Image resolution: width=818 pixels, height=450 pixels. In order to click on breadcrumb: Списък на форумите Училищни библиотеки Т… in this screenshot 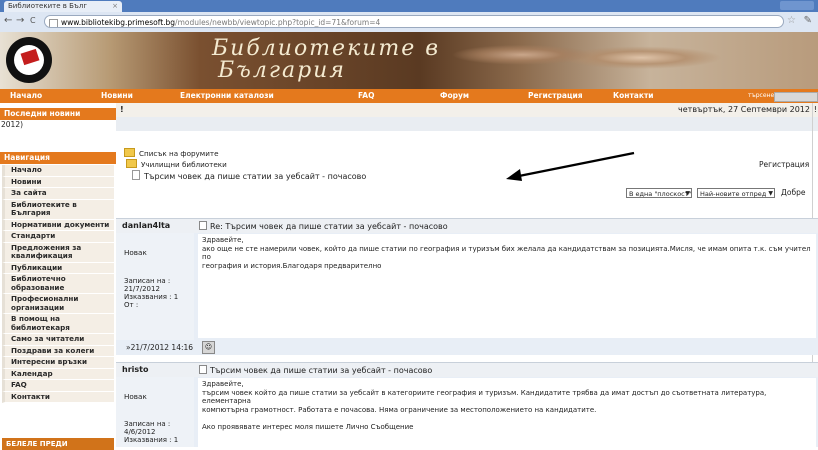, I will do `click(245, 165)`.